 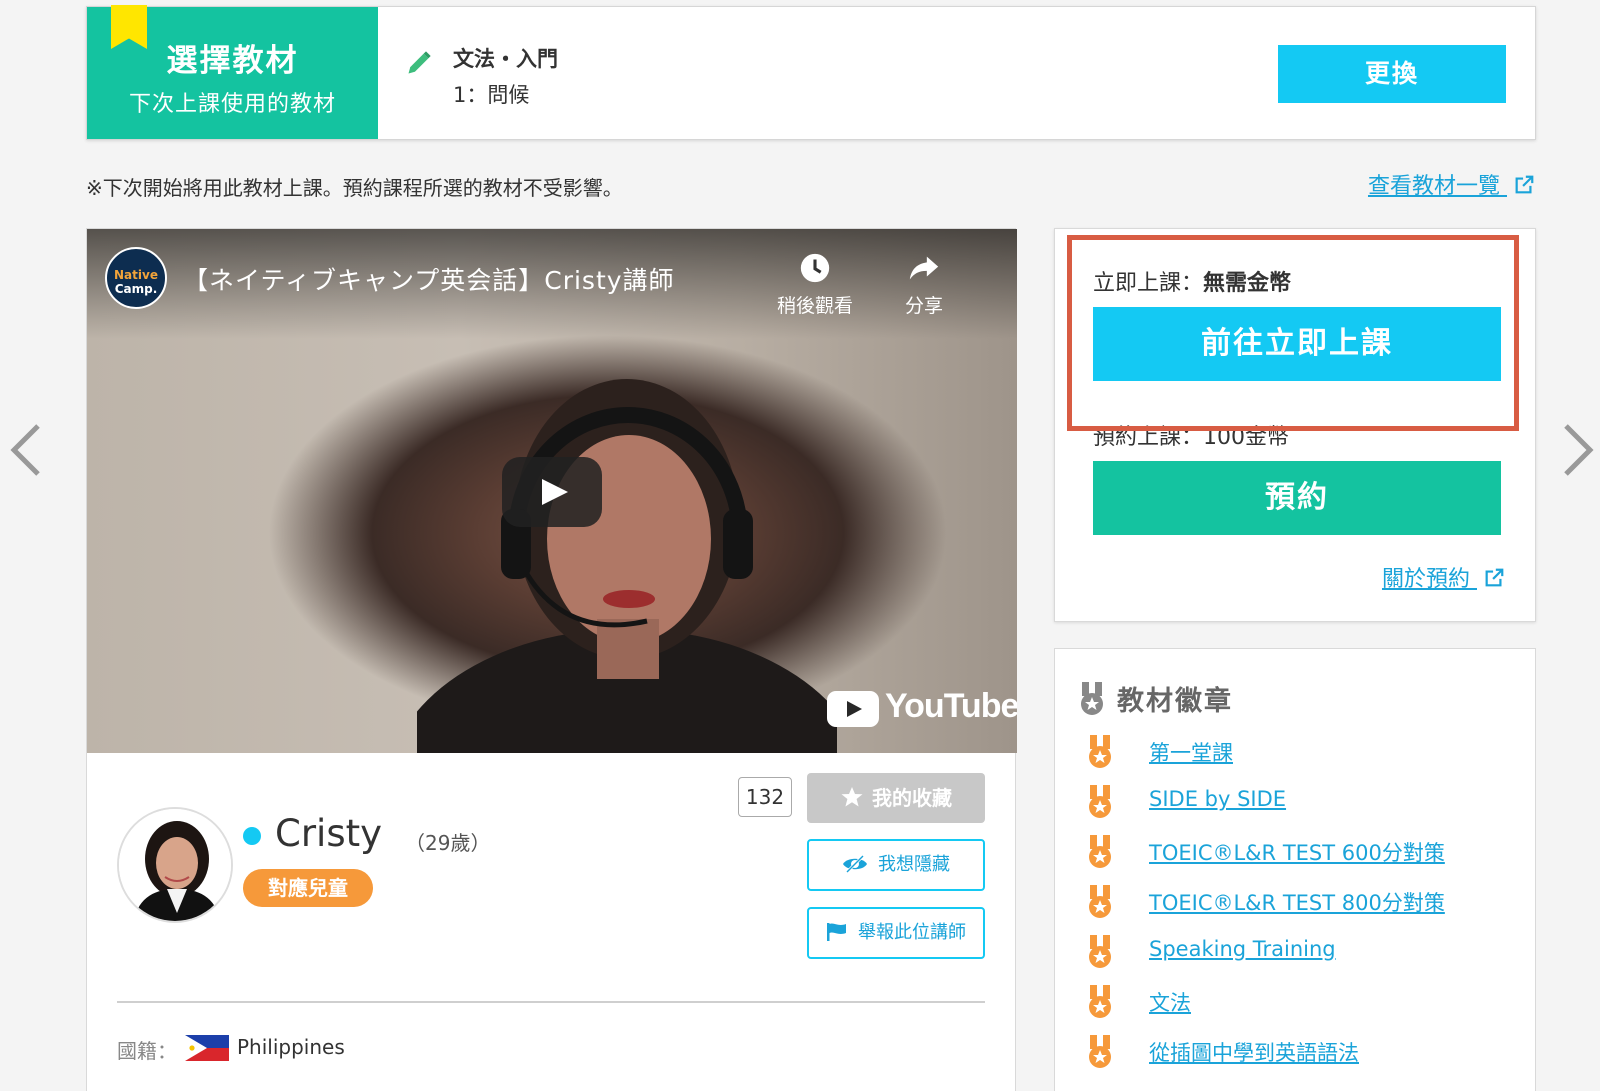 What do you see at coordinates (252, 836) in the screenshot?
I see `online-status-dot` at bounding box center [252, 836].